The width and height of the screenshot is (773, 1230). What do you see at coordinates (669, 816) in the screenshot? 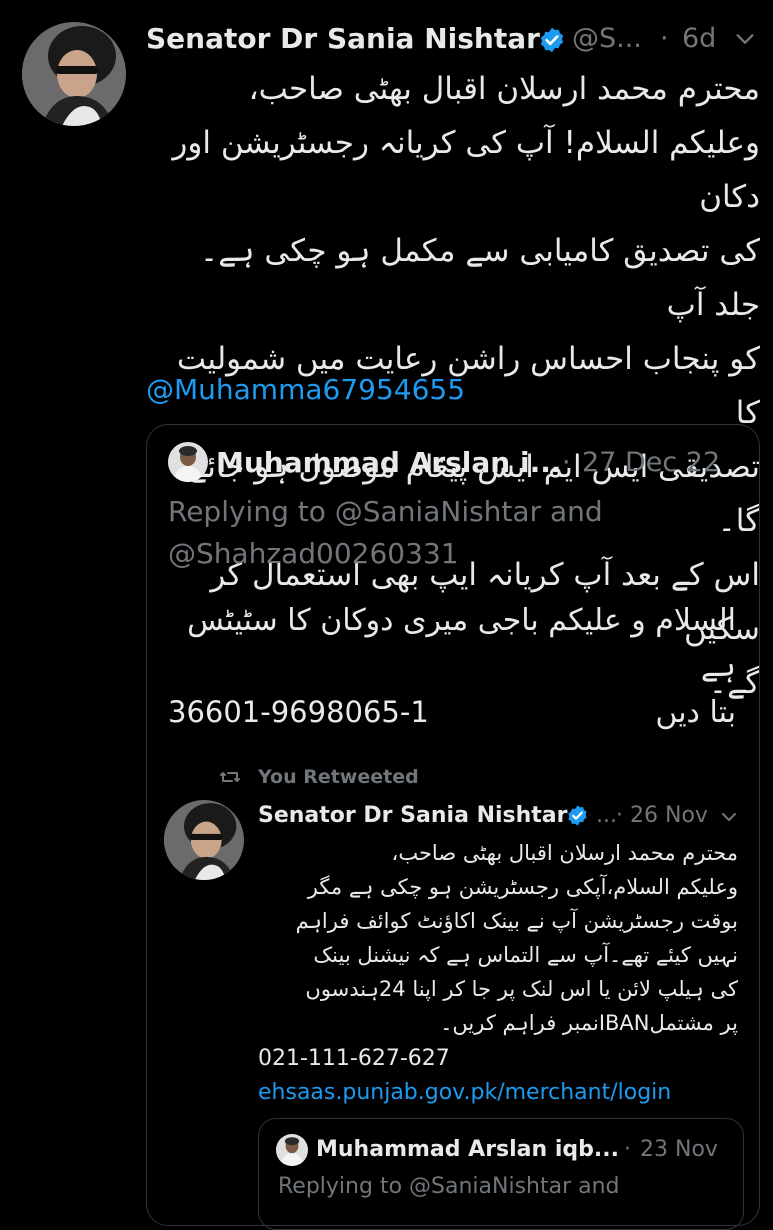
I see `retweeted-date: 26 Nov` at bounding box center [669, 816].